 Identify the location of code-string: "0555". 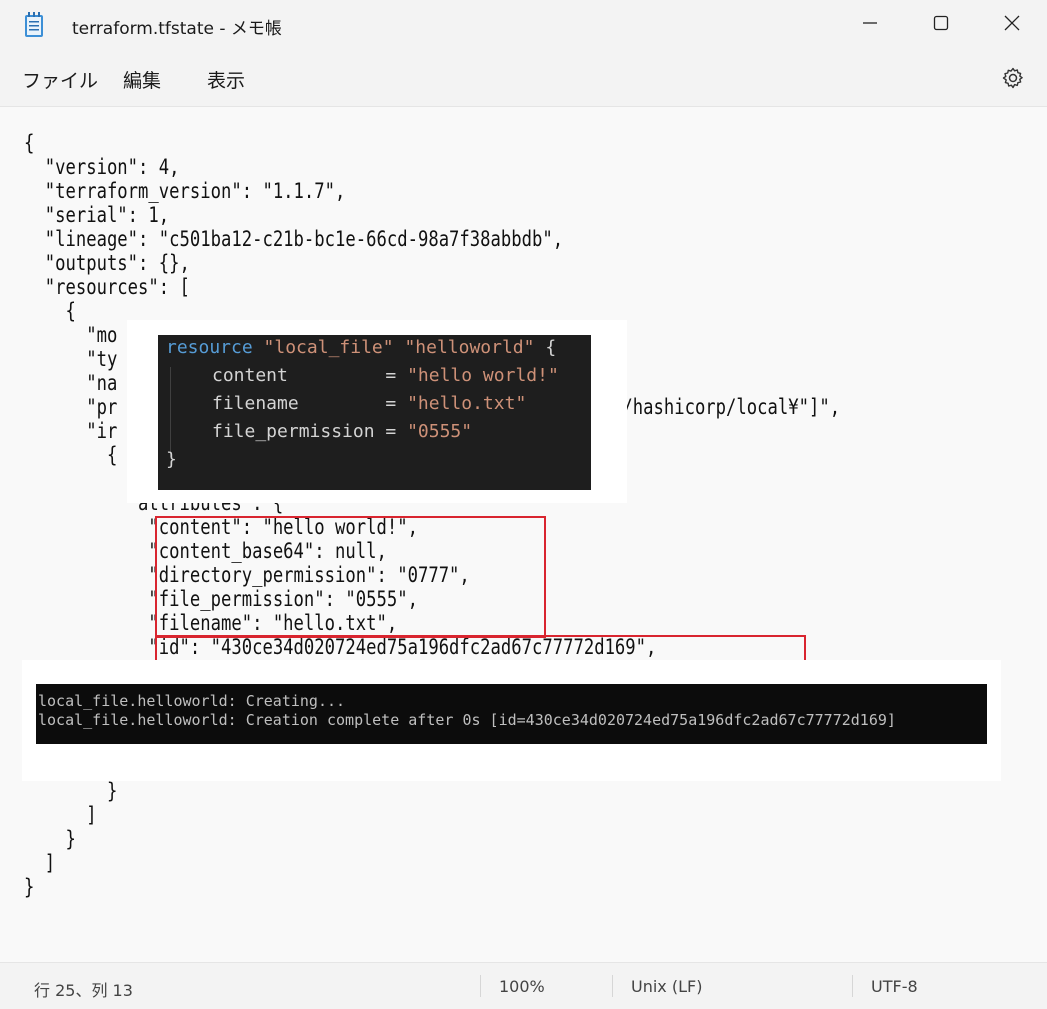
(440, 431).